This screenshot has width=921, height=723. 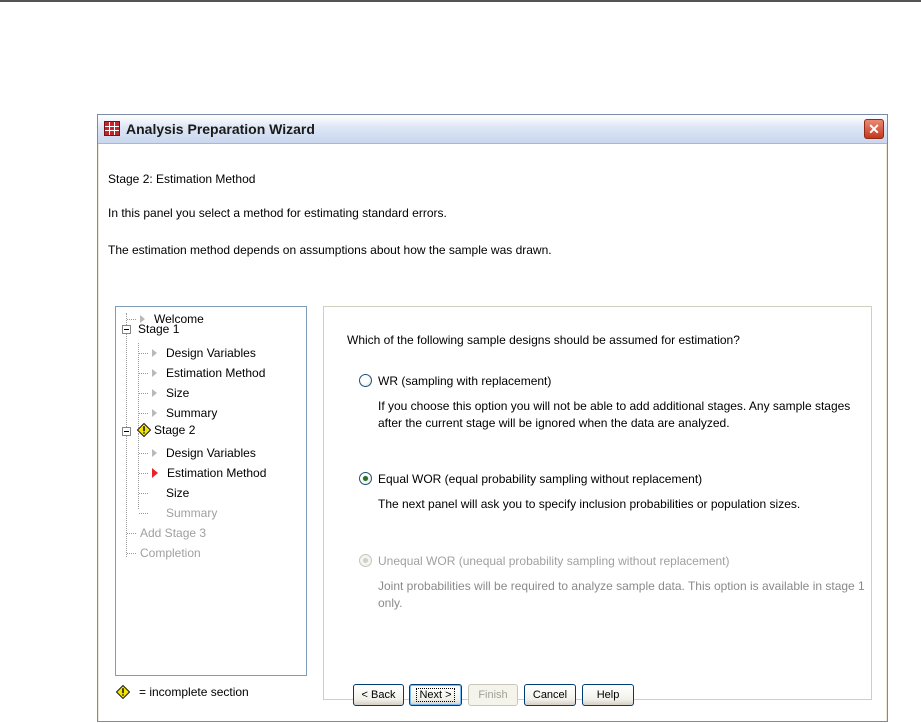 I want to click on tree-item-add-stage-3: Add Stage 3, so click(x=173, y=533).